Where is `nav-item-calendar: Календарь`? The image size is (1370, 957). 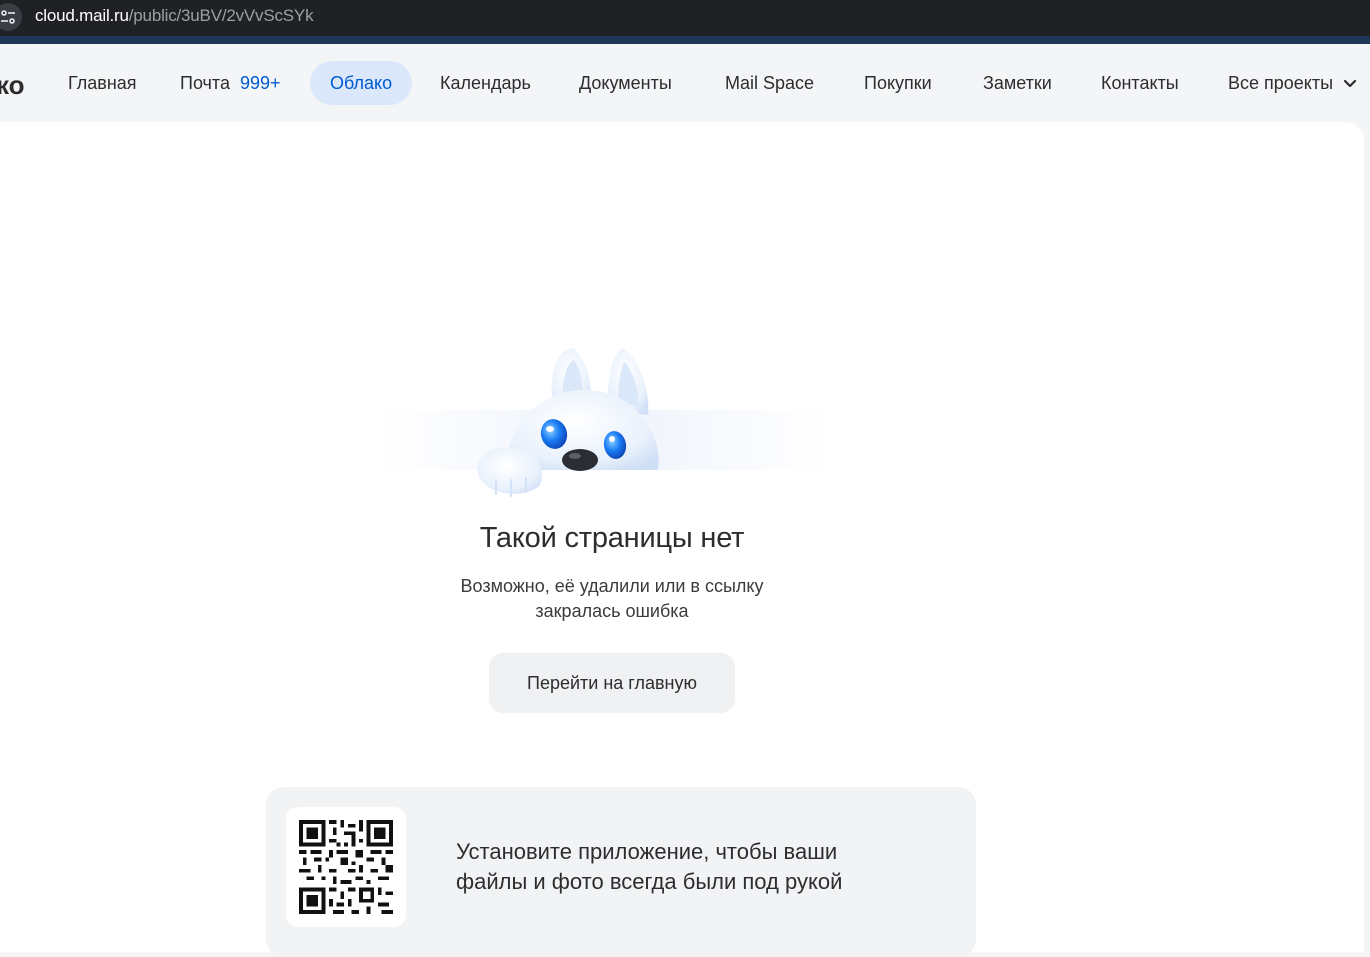
nav-item-calendar: Календарь is located at coordinates (485, 83).